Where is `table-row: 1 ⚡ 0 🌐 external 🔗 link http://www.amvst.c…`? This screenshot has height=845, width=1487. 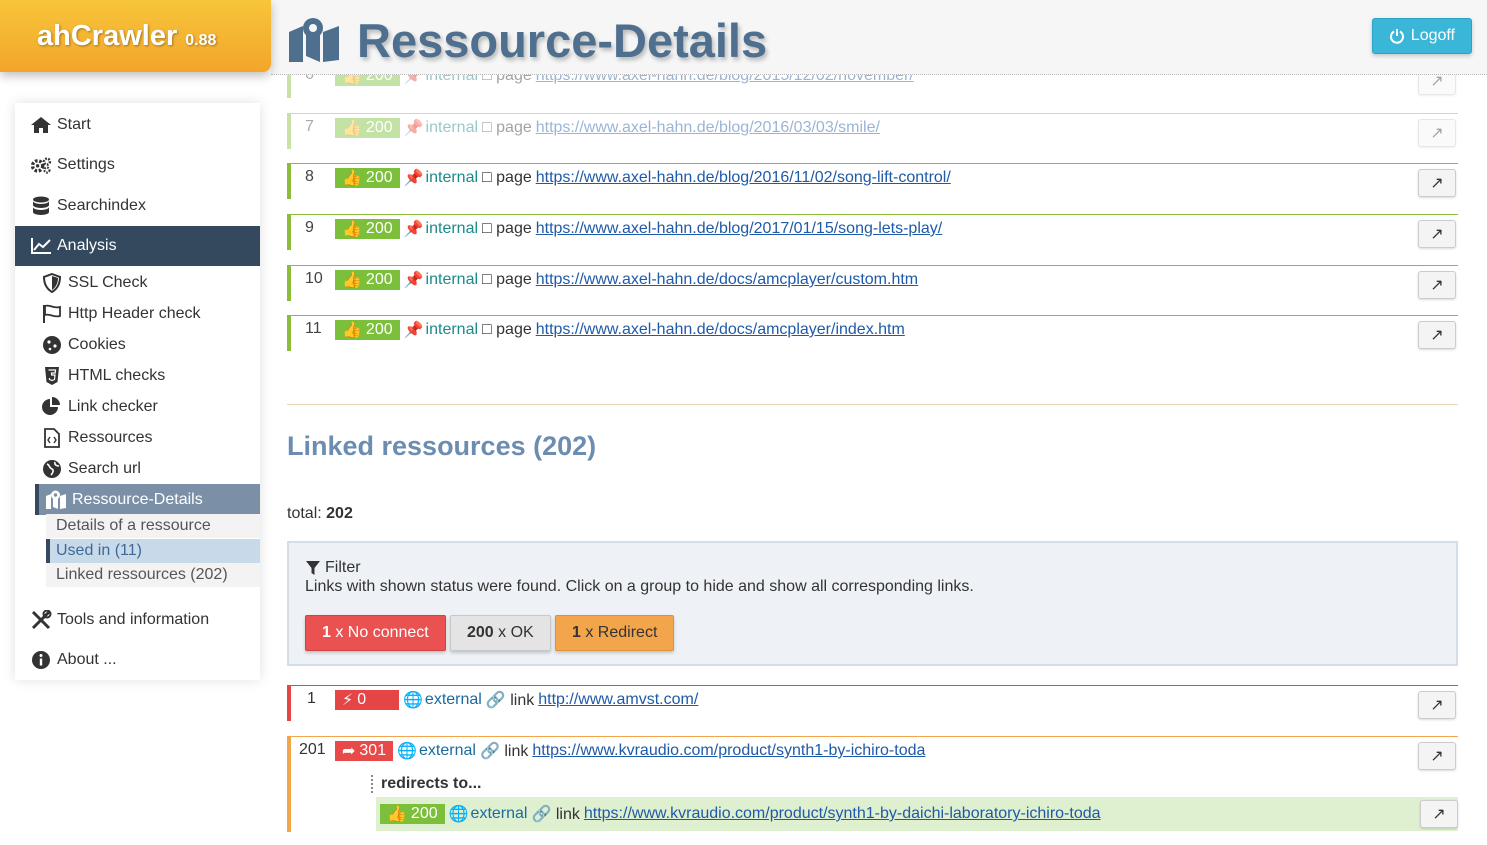
table-row: 1 ⚡ 0 🌐 external 🔗 link http://www.amvst.c… is located at coordinates (872, 703).